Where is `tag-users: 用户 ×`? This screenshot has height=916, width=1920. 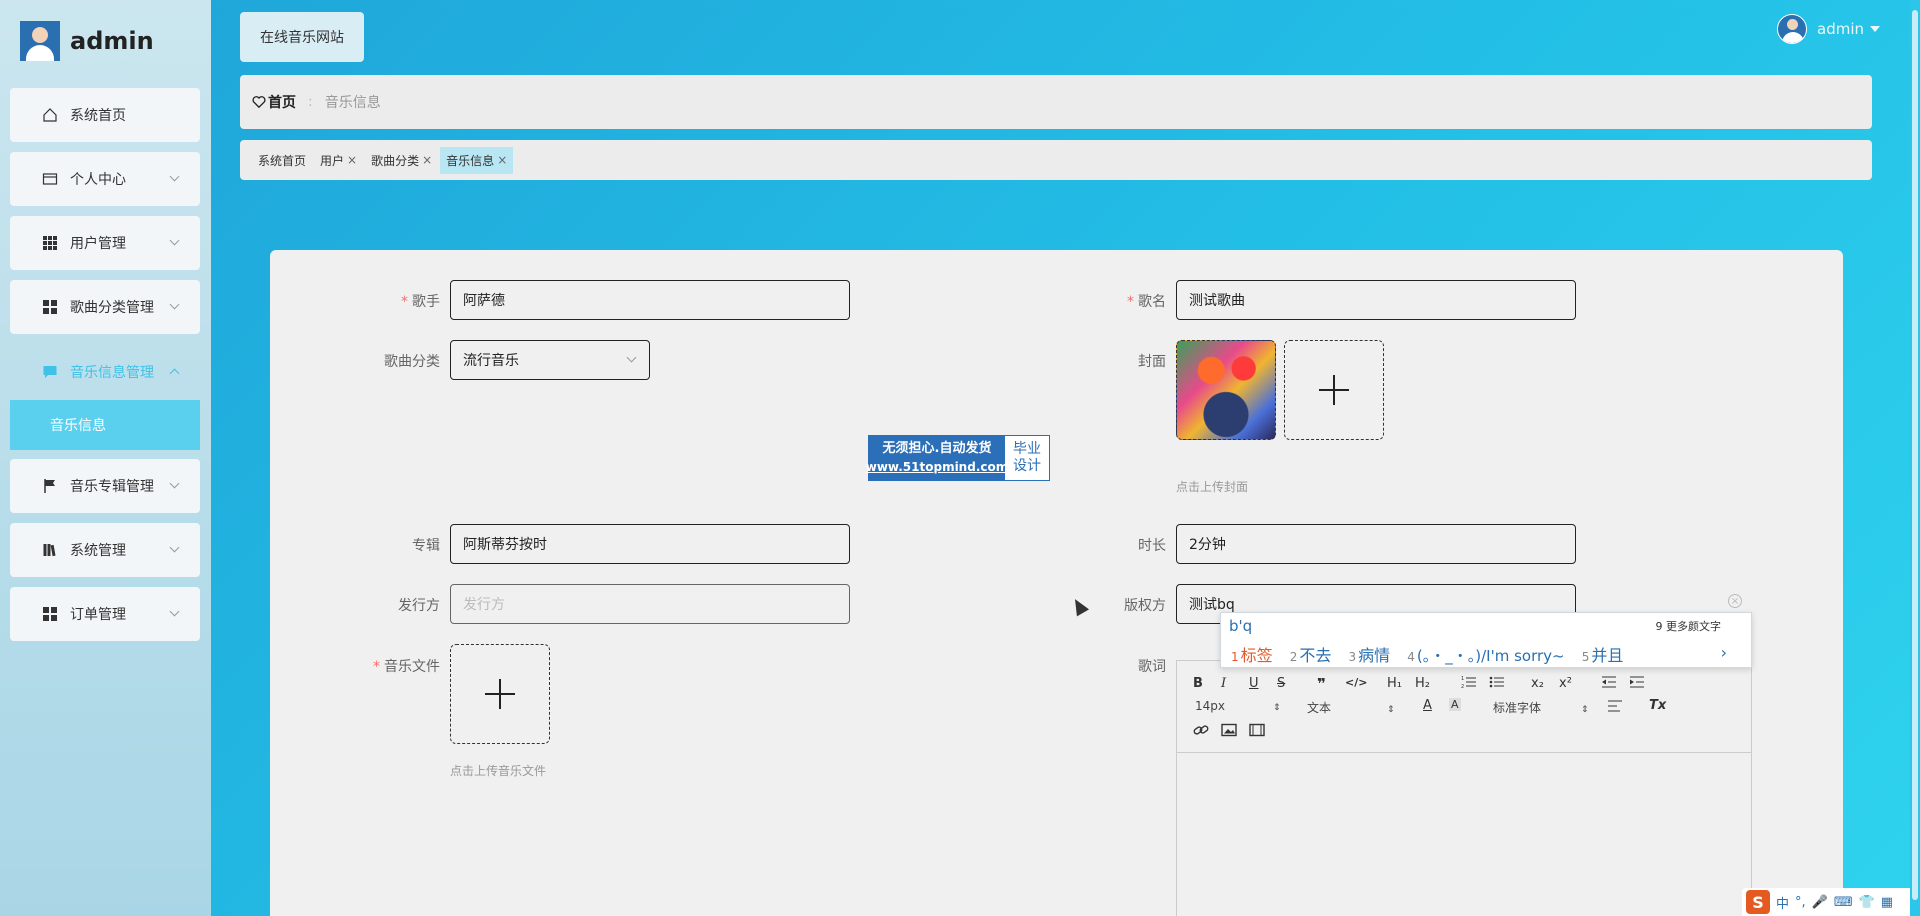
tag-users: 用户 × is located at coordinates (338, 160).